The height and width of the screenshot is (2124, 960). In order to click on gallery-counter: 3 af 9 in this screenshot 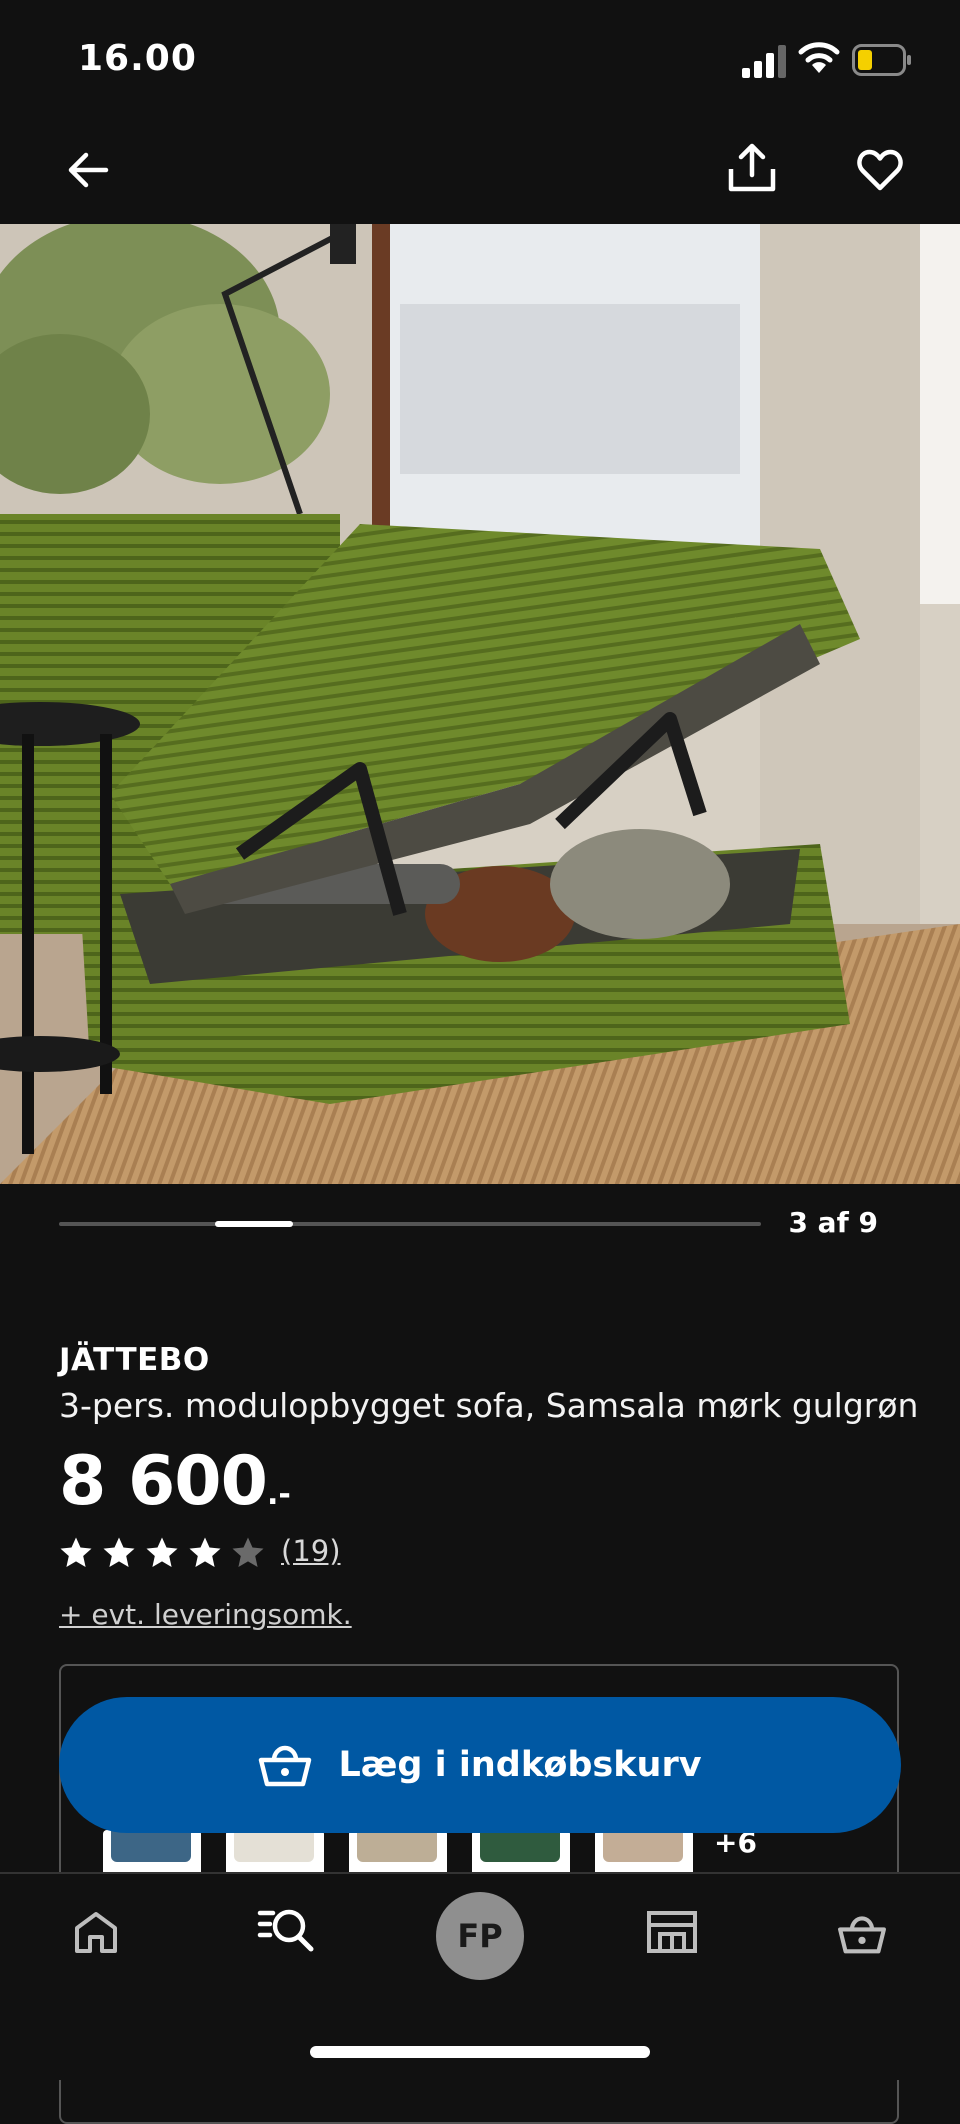, I will do `click(833, 1222)`.